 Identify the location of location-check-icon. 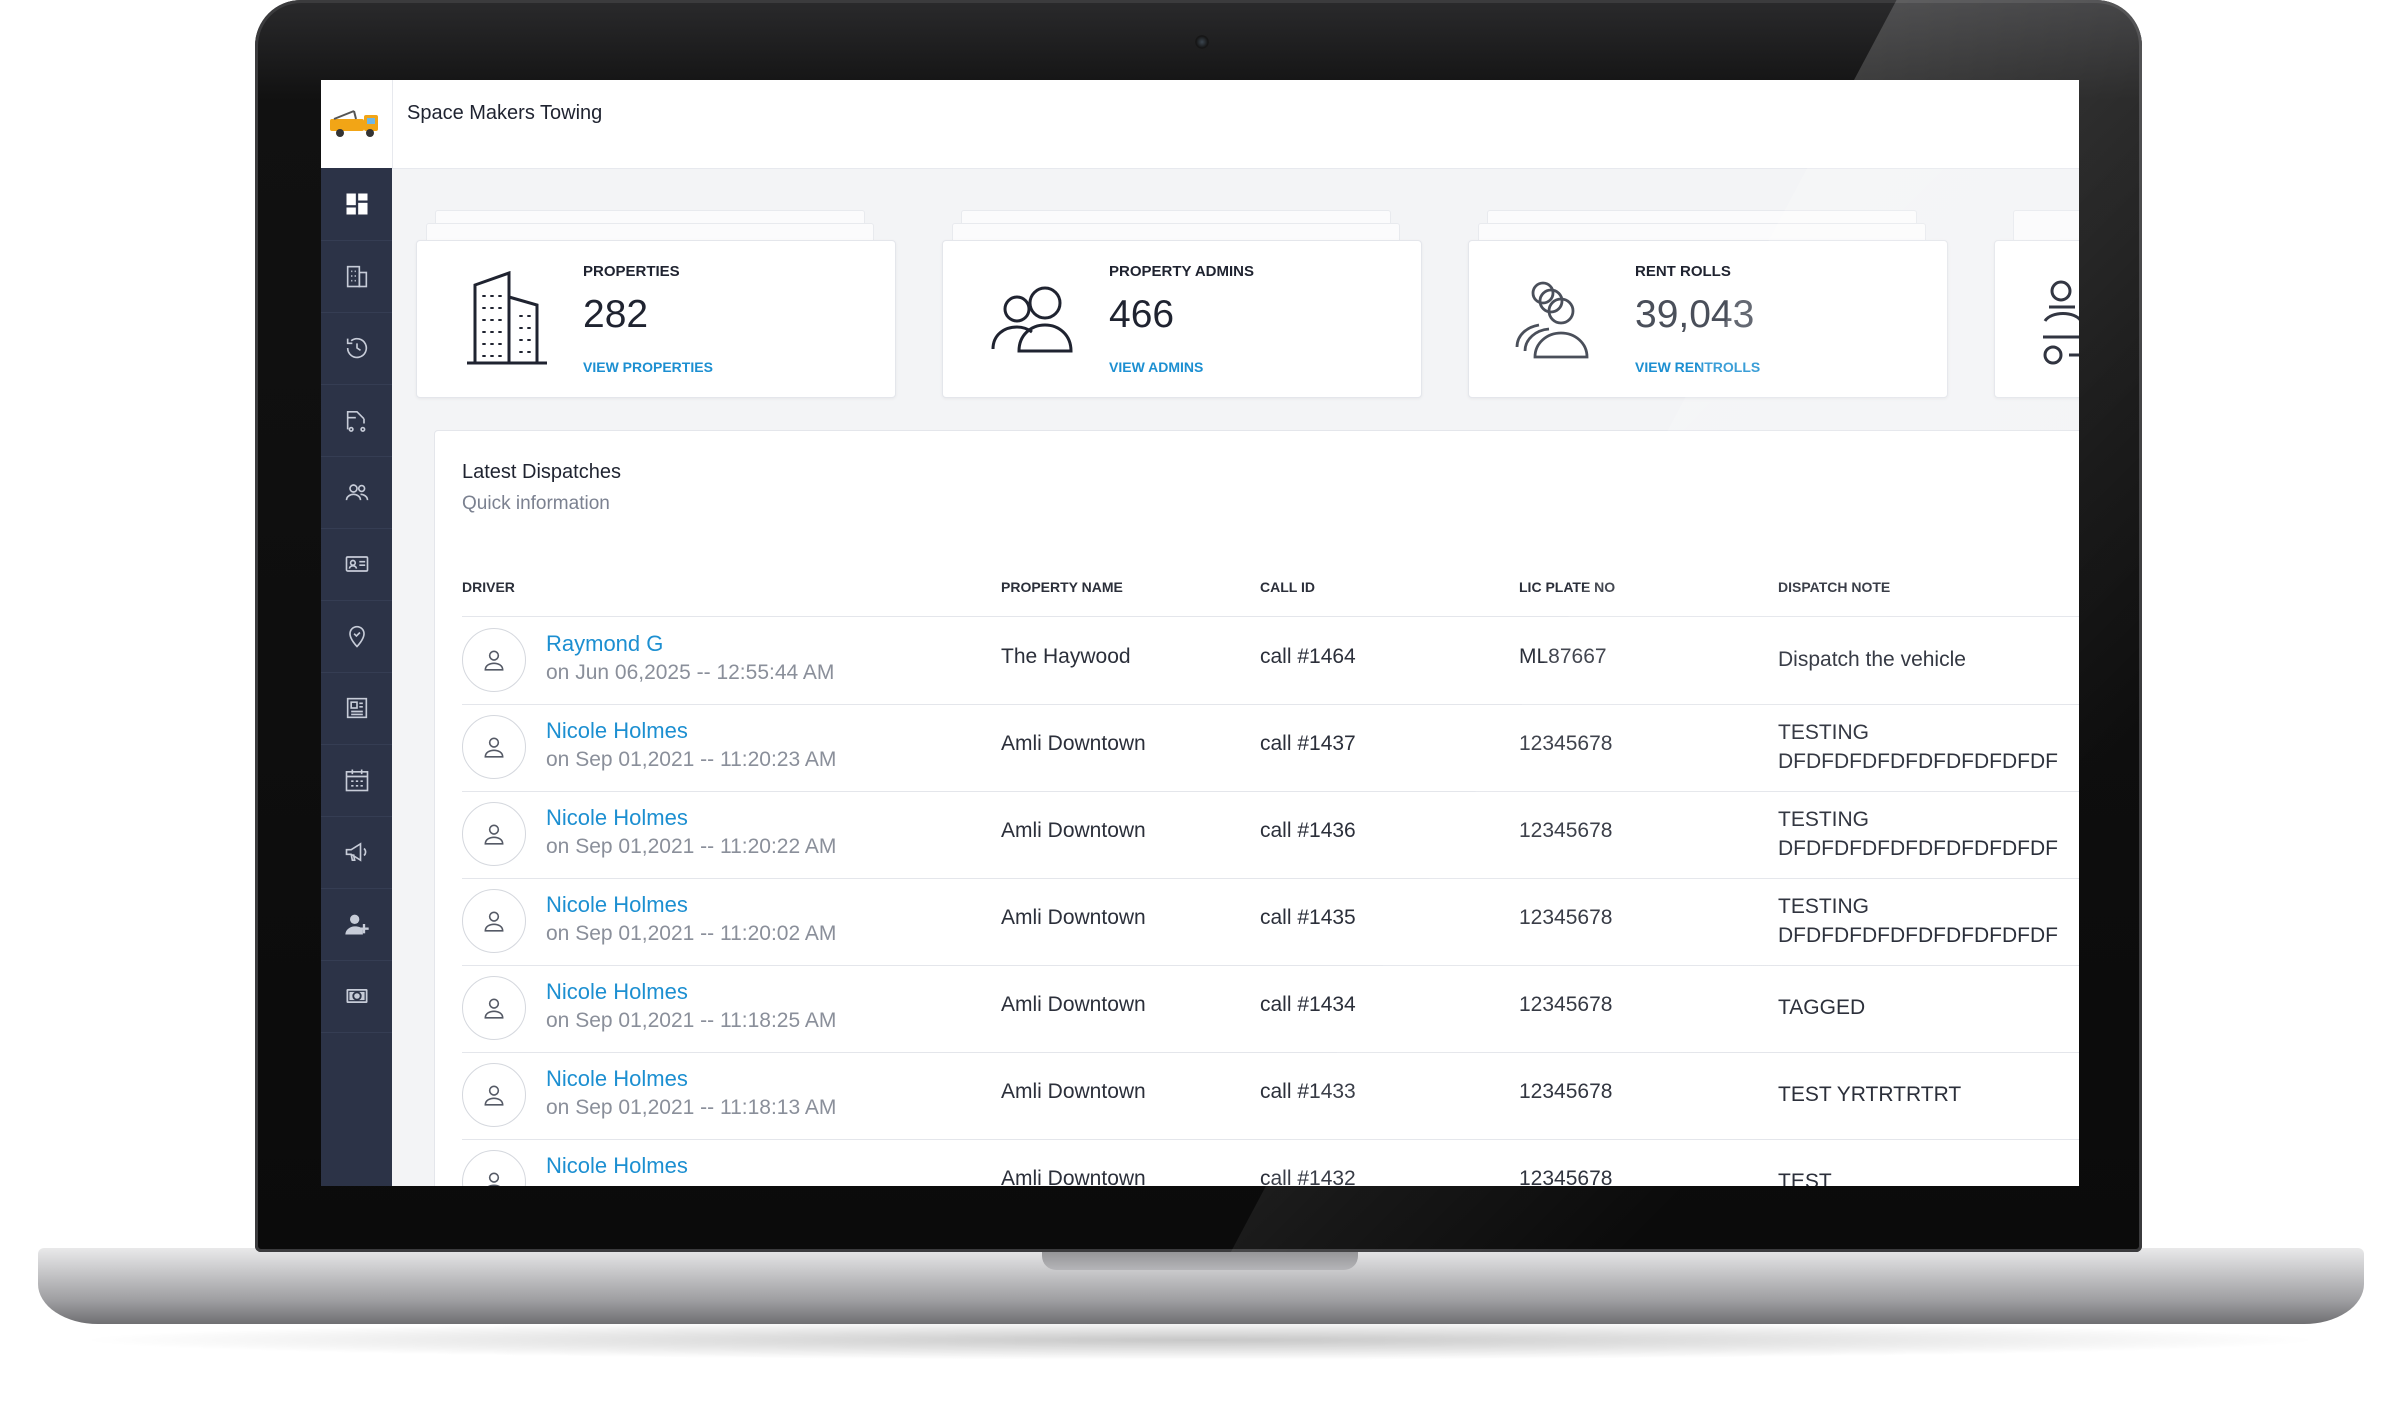
(356, 636).